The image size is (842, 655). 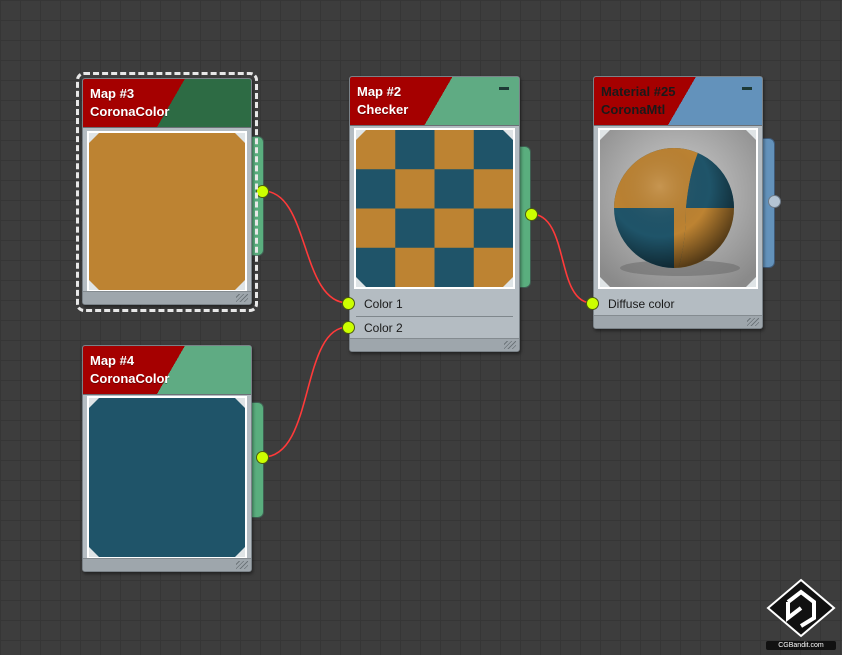 I want to click on node-header: Map #4 CoronaColor, so click(x=167, y=370).